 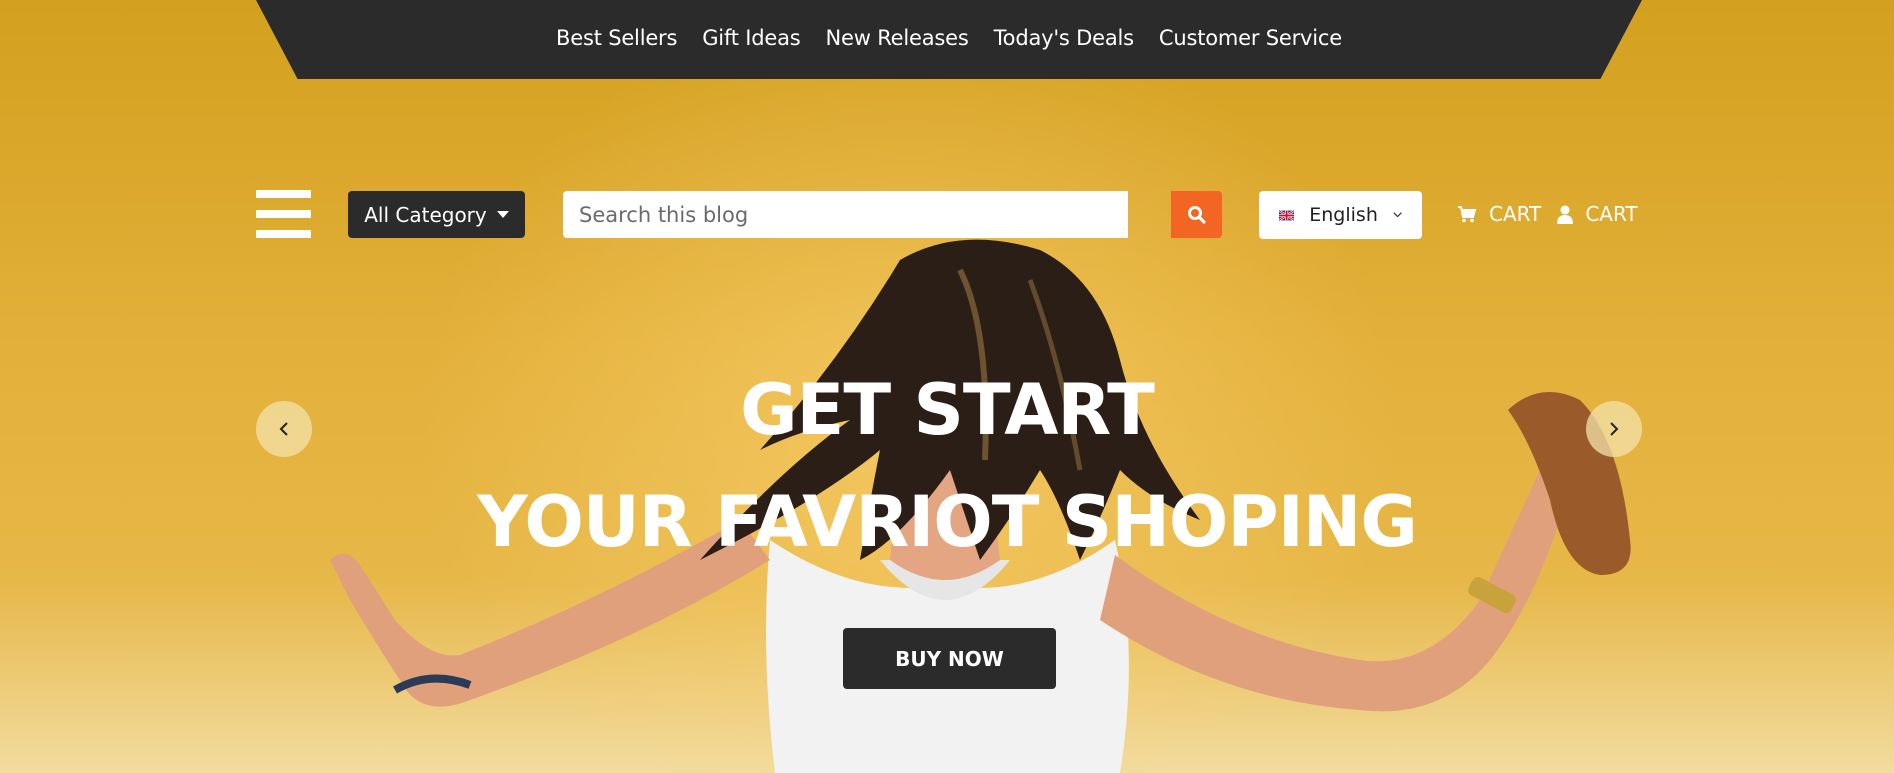 What do you see at coordinates (1547, 214) in the screenshot?
I see `cart-group: CART CART` at bounding box center [1547, 214].